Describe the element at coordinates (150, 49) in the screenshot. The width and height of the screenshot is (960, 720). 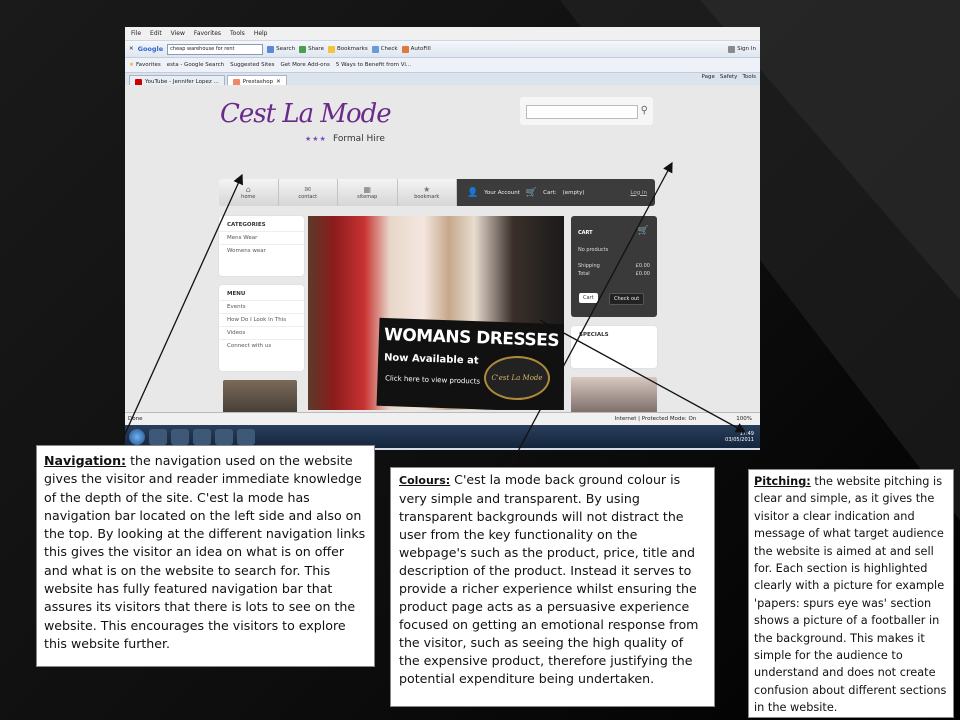
I see `google-logo: Google` at that location.